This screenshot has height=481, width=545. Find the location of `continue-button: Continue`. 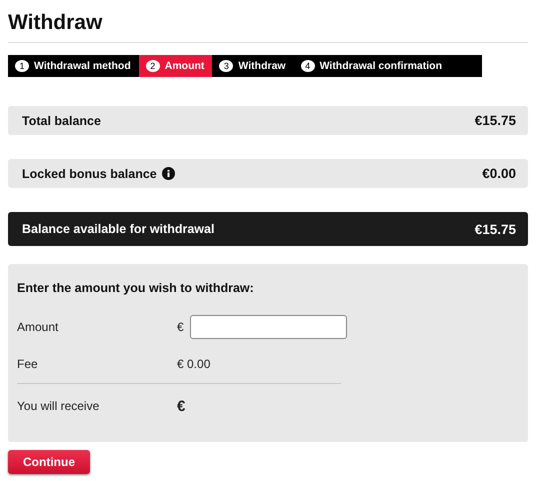

continue-button: Continue is located at coordinates (49, 462).